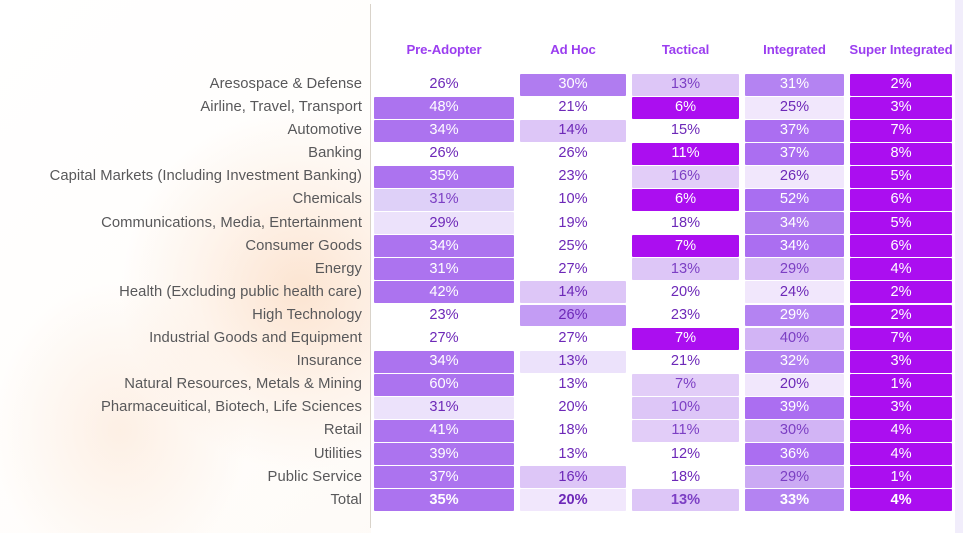 The width and height of the screenshot is (963, 533). What do you see at coordinates (901, 361) in the screenshot?
I see `cell-value: 3%` at bounding box center [901, 361].